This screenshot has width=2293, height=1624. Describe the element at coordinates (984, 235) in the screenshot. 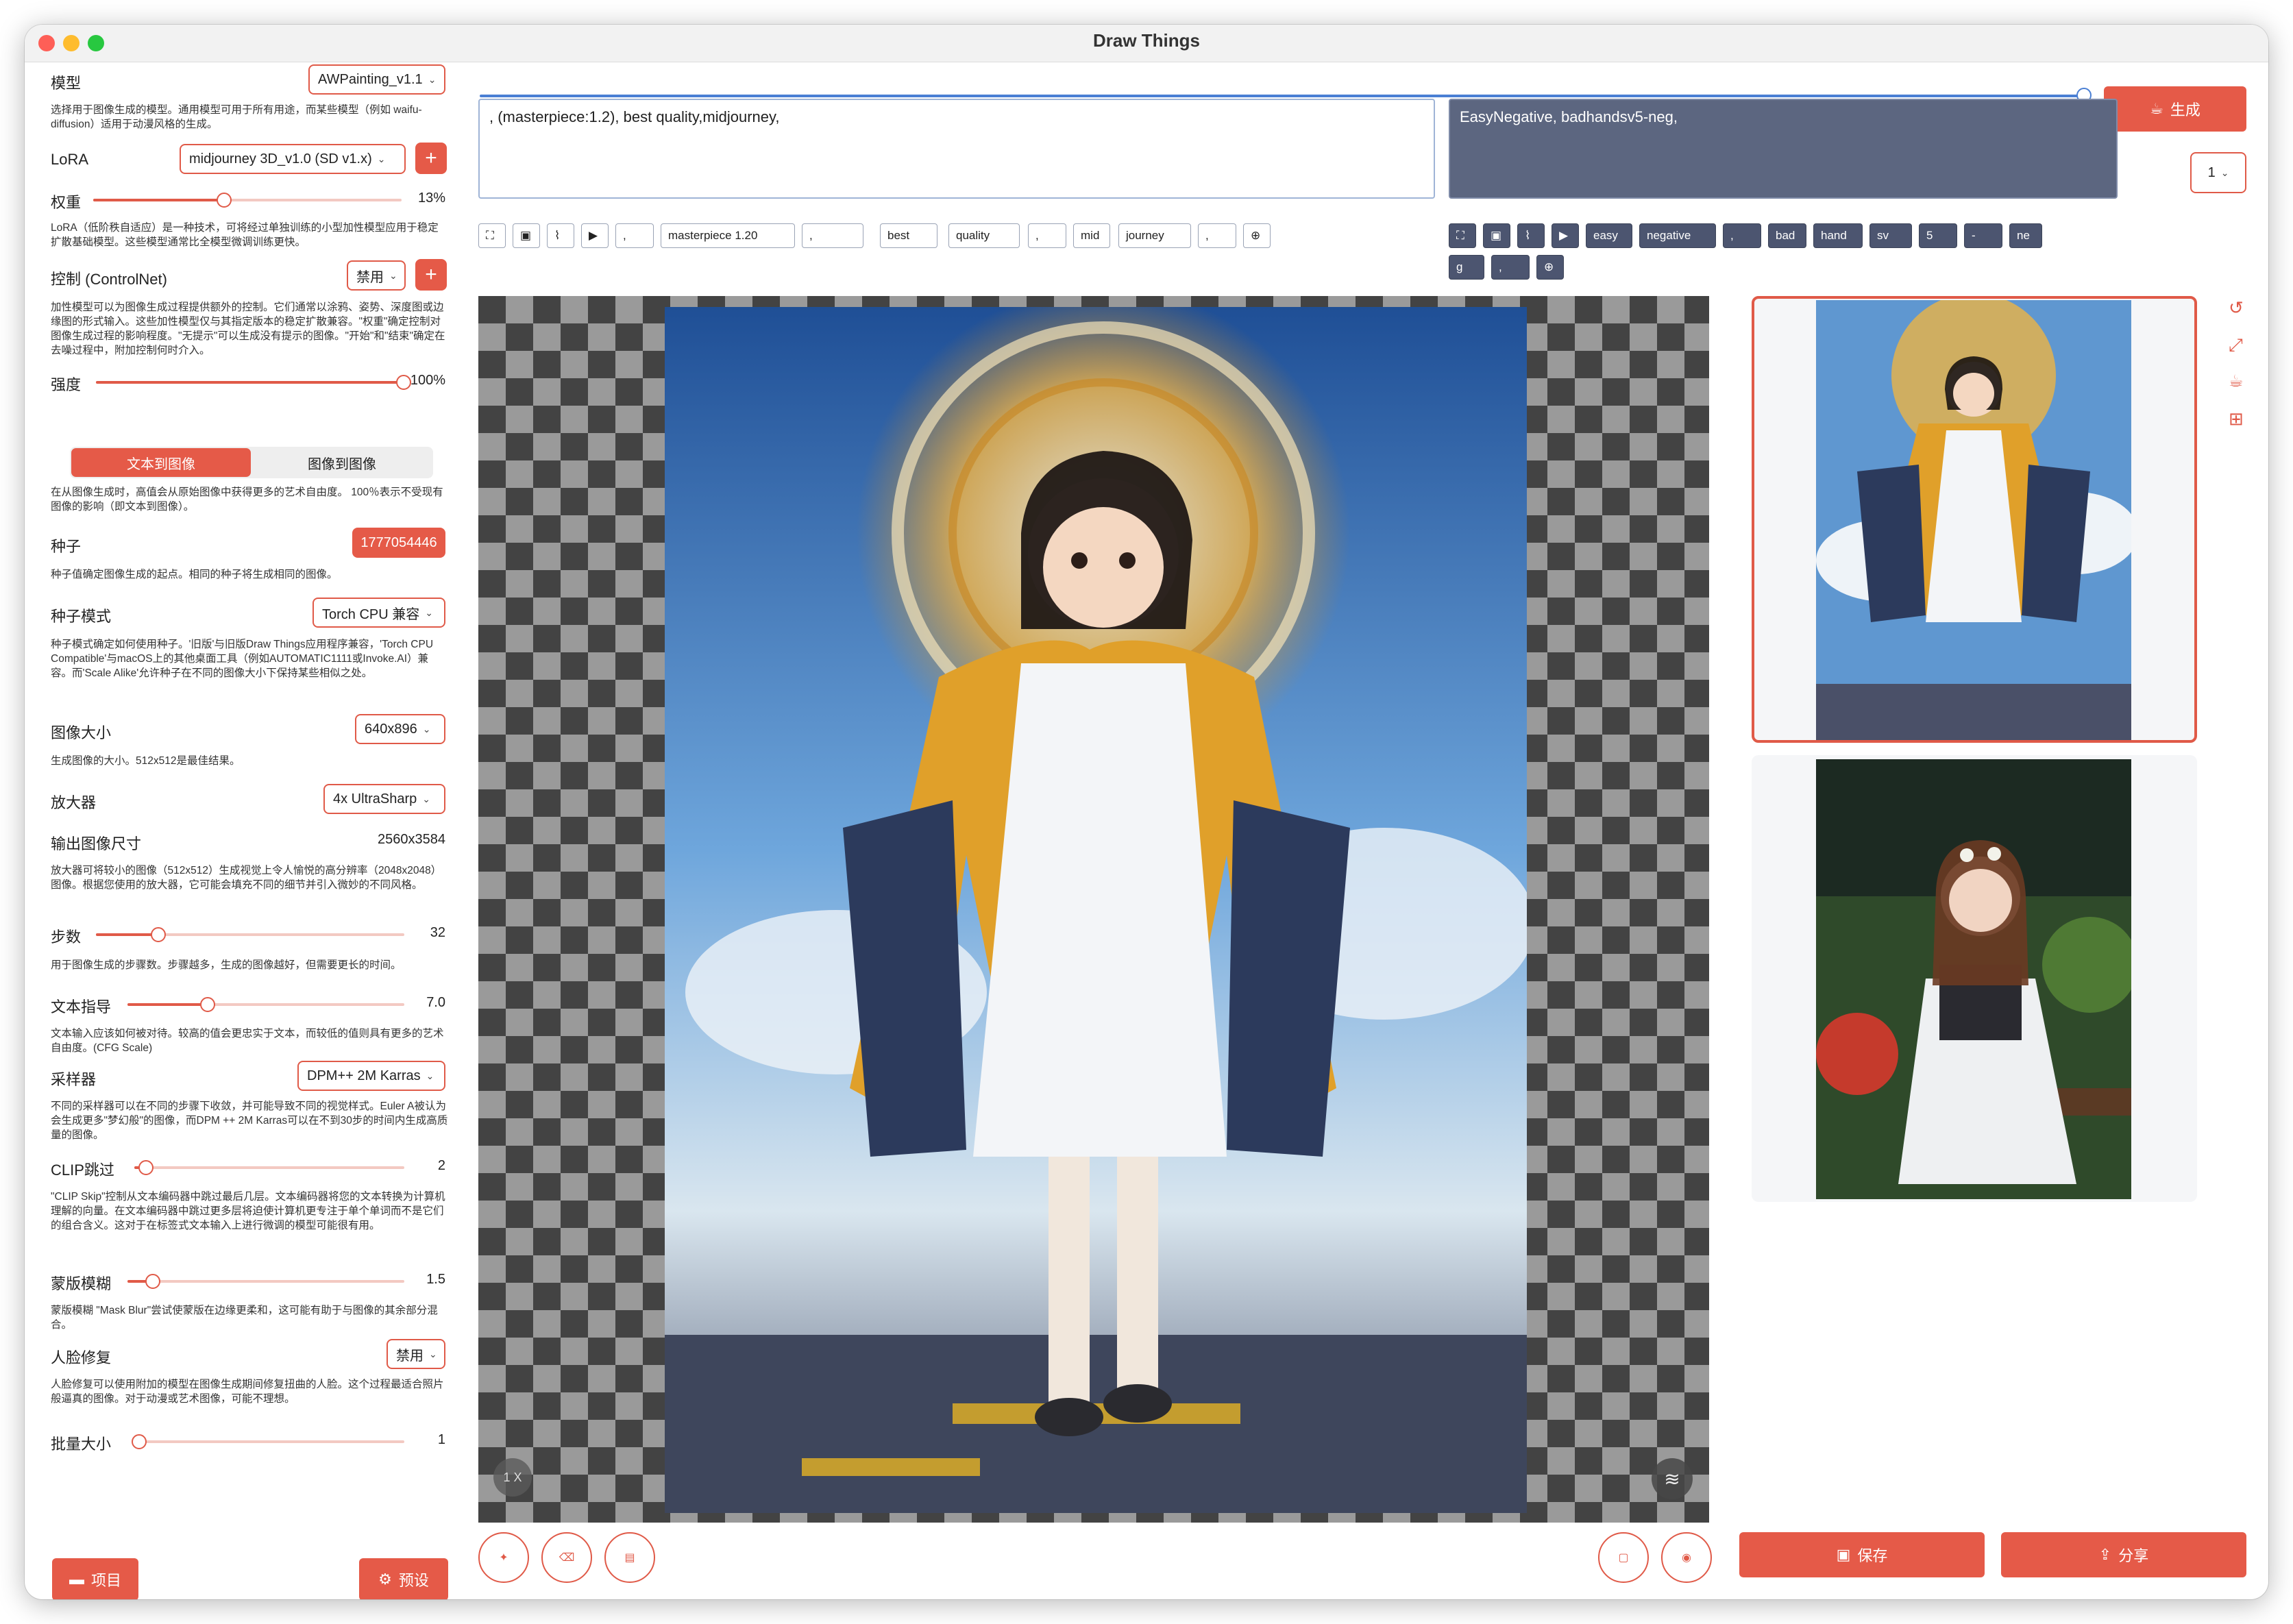

I see `token-chip: quality` at that location.